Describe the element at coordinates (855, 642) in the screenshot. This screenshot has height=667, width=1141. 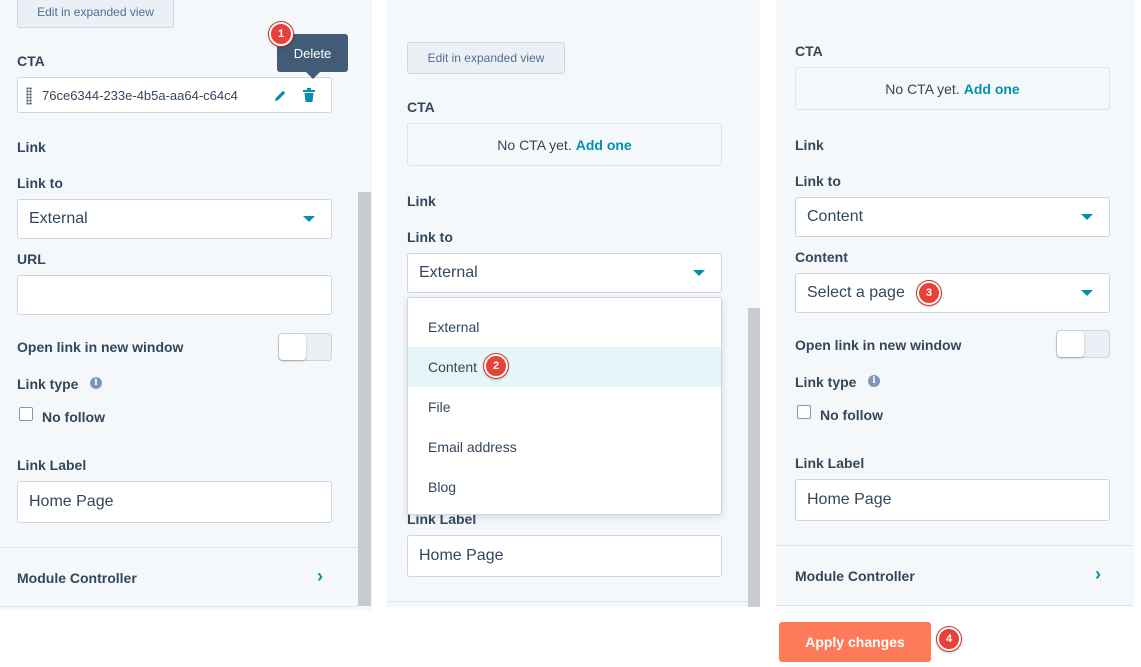
I see `apply-changes-button: Apply changes` at that location.